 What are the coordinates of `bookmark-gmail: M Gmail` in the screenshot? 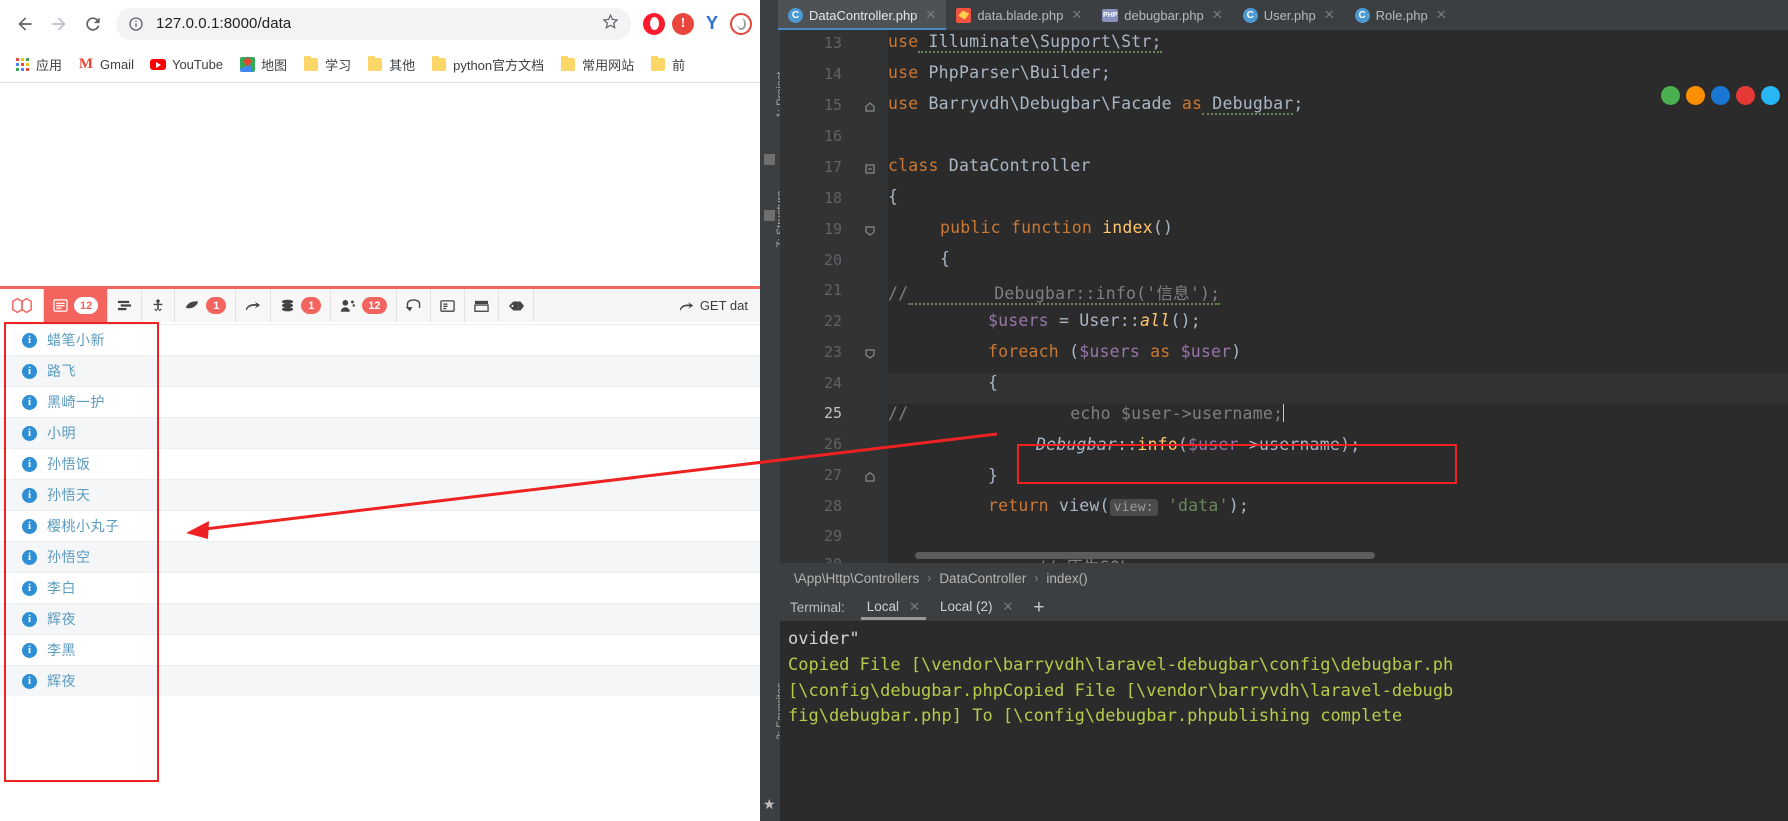 It's located at (106, 65).